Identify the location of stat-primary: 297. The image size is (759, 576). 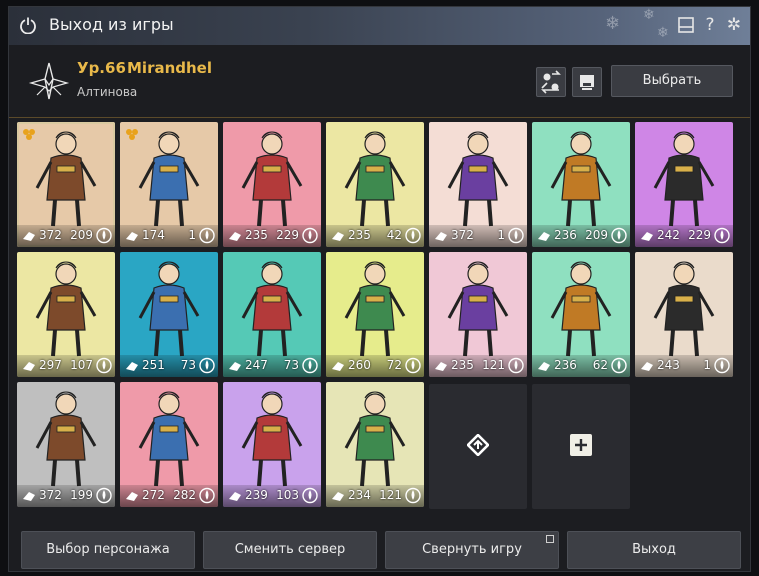
(50, 365).